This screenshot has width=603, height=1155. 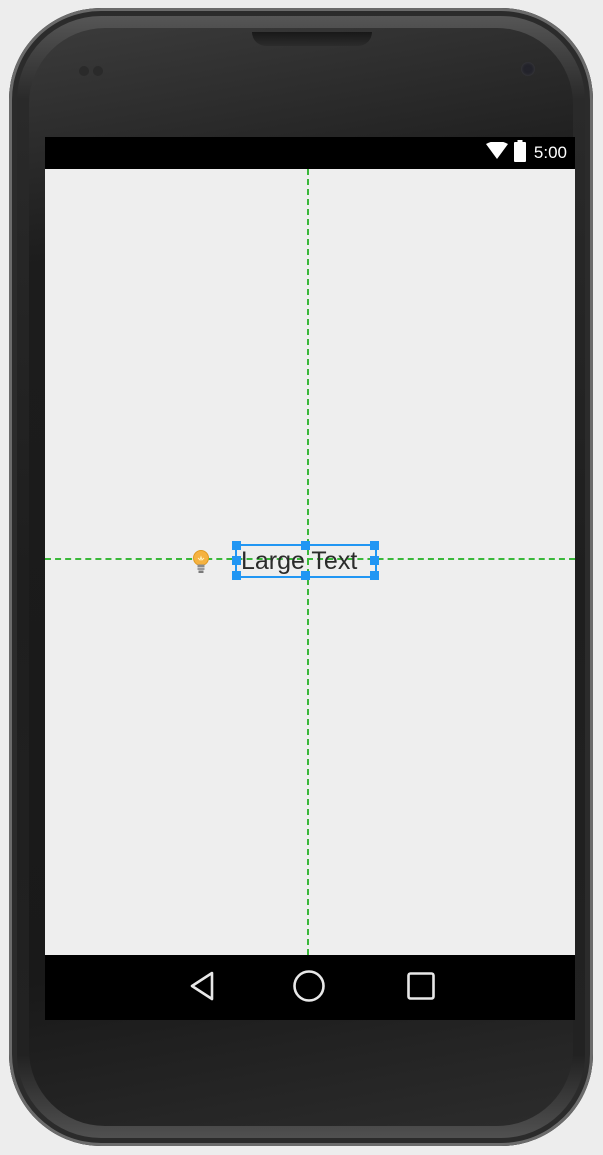 I want to click on back-icon, so click(x=202, y=988).